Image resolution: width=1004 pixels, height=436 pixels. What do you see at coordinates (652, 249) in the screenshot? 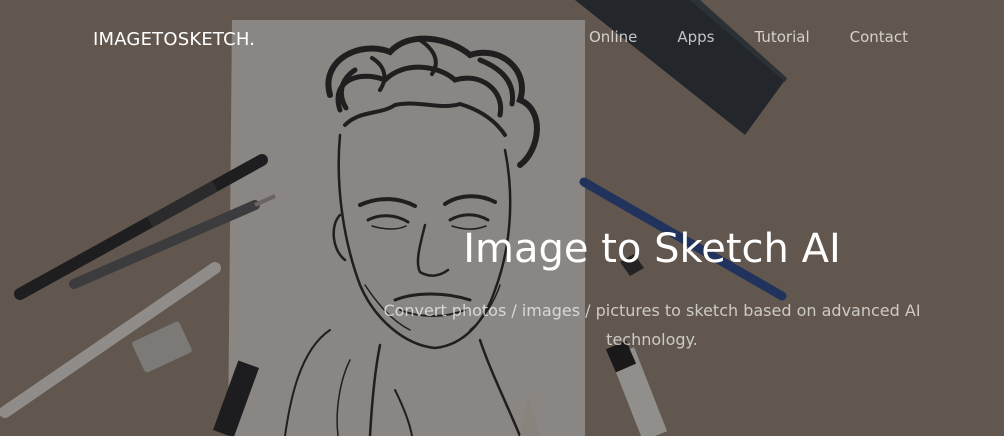
I see `hero-title: Image to Sketch AI` at bounding box center [652, 249].